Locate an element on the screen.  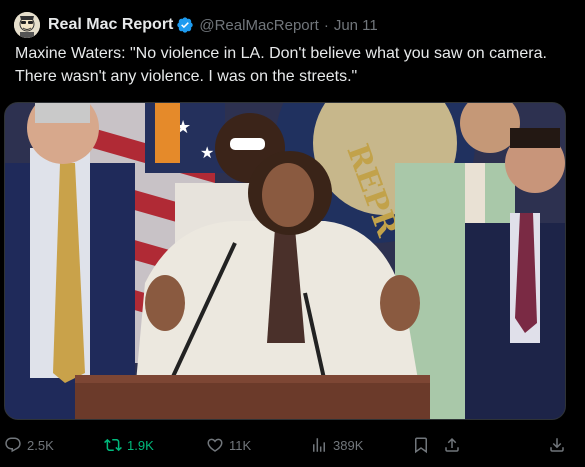
reply-icon is located at coordinates (13, 445).